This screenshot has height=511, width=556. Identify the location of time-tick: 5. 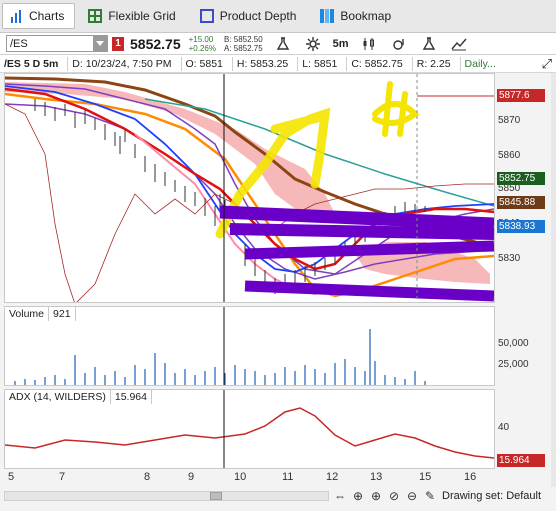
(11, 477).